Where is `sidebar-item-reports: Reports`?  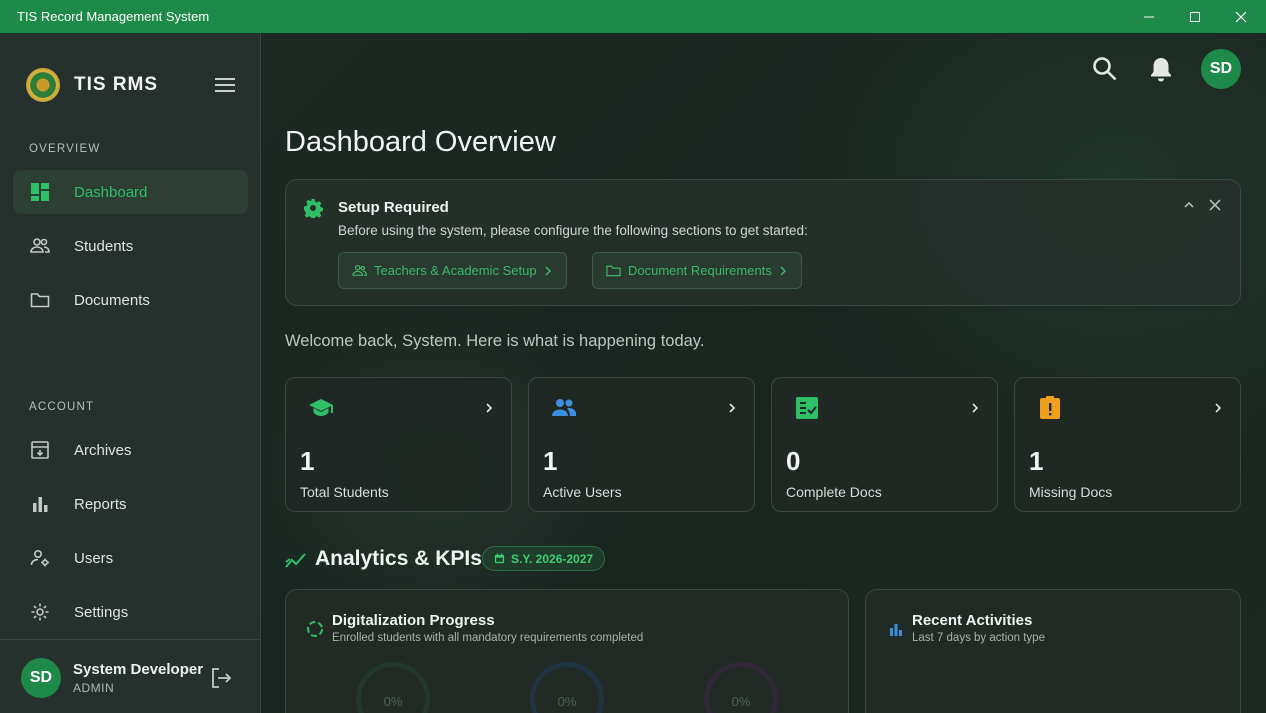 sidebar-item-reports: Reports is located at coordinates (130, 504).